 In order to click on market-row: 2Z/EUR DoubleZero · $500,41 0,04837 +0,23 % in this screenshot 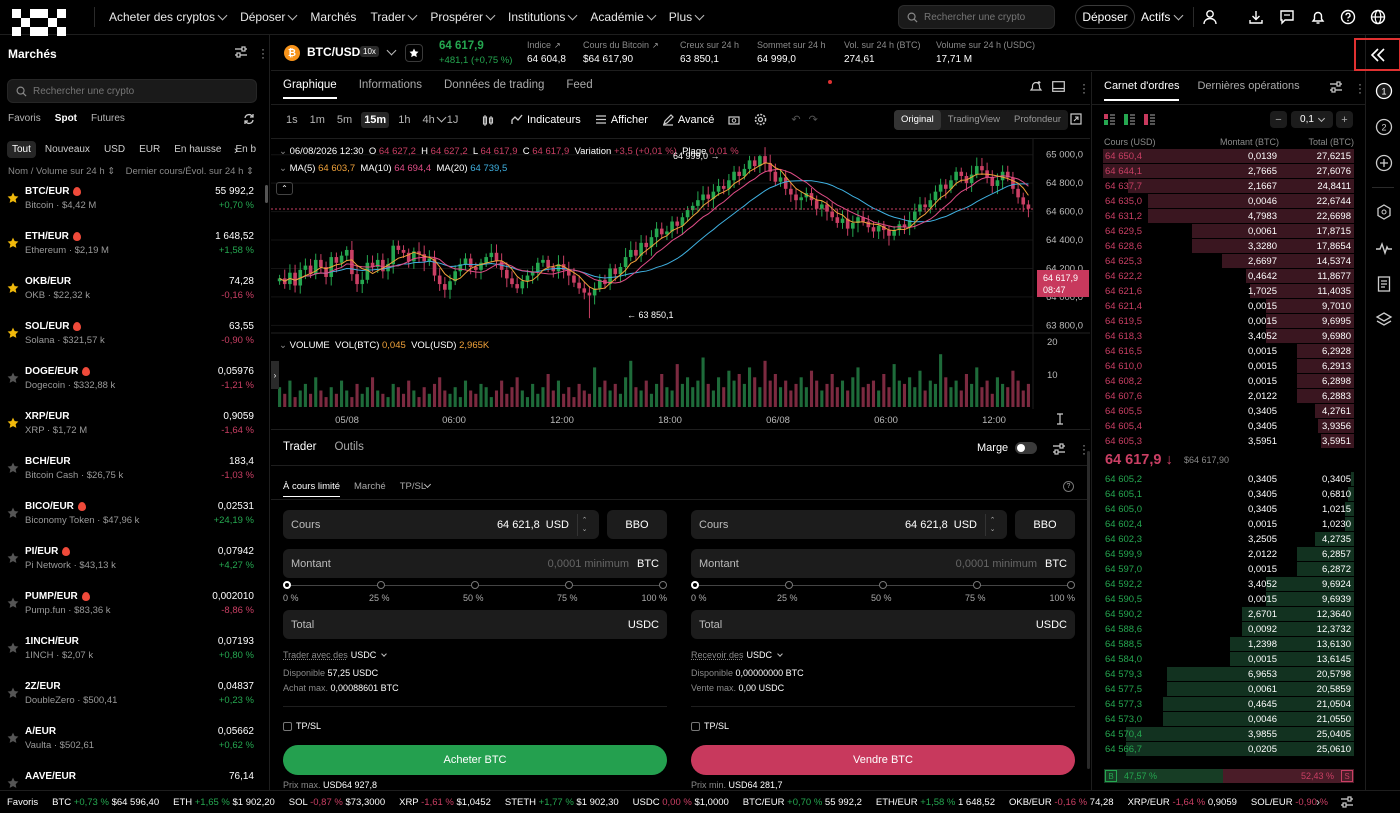, I will do `click(131, 695)`.